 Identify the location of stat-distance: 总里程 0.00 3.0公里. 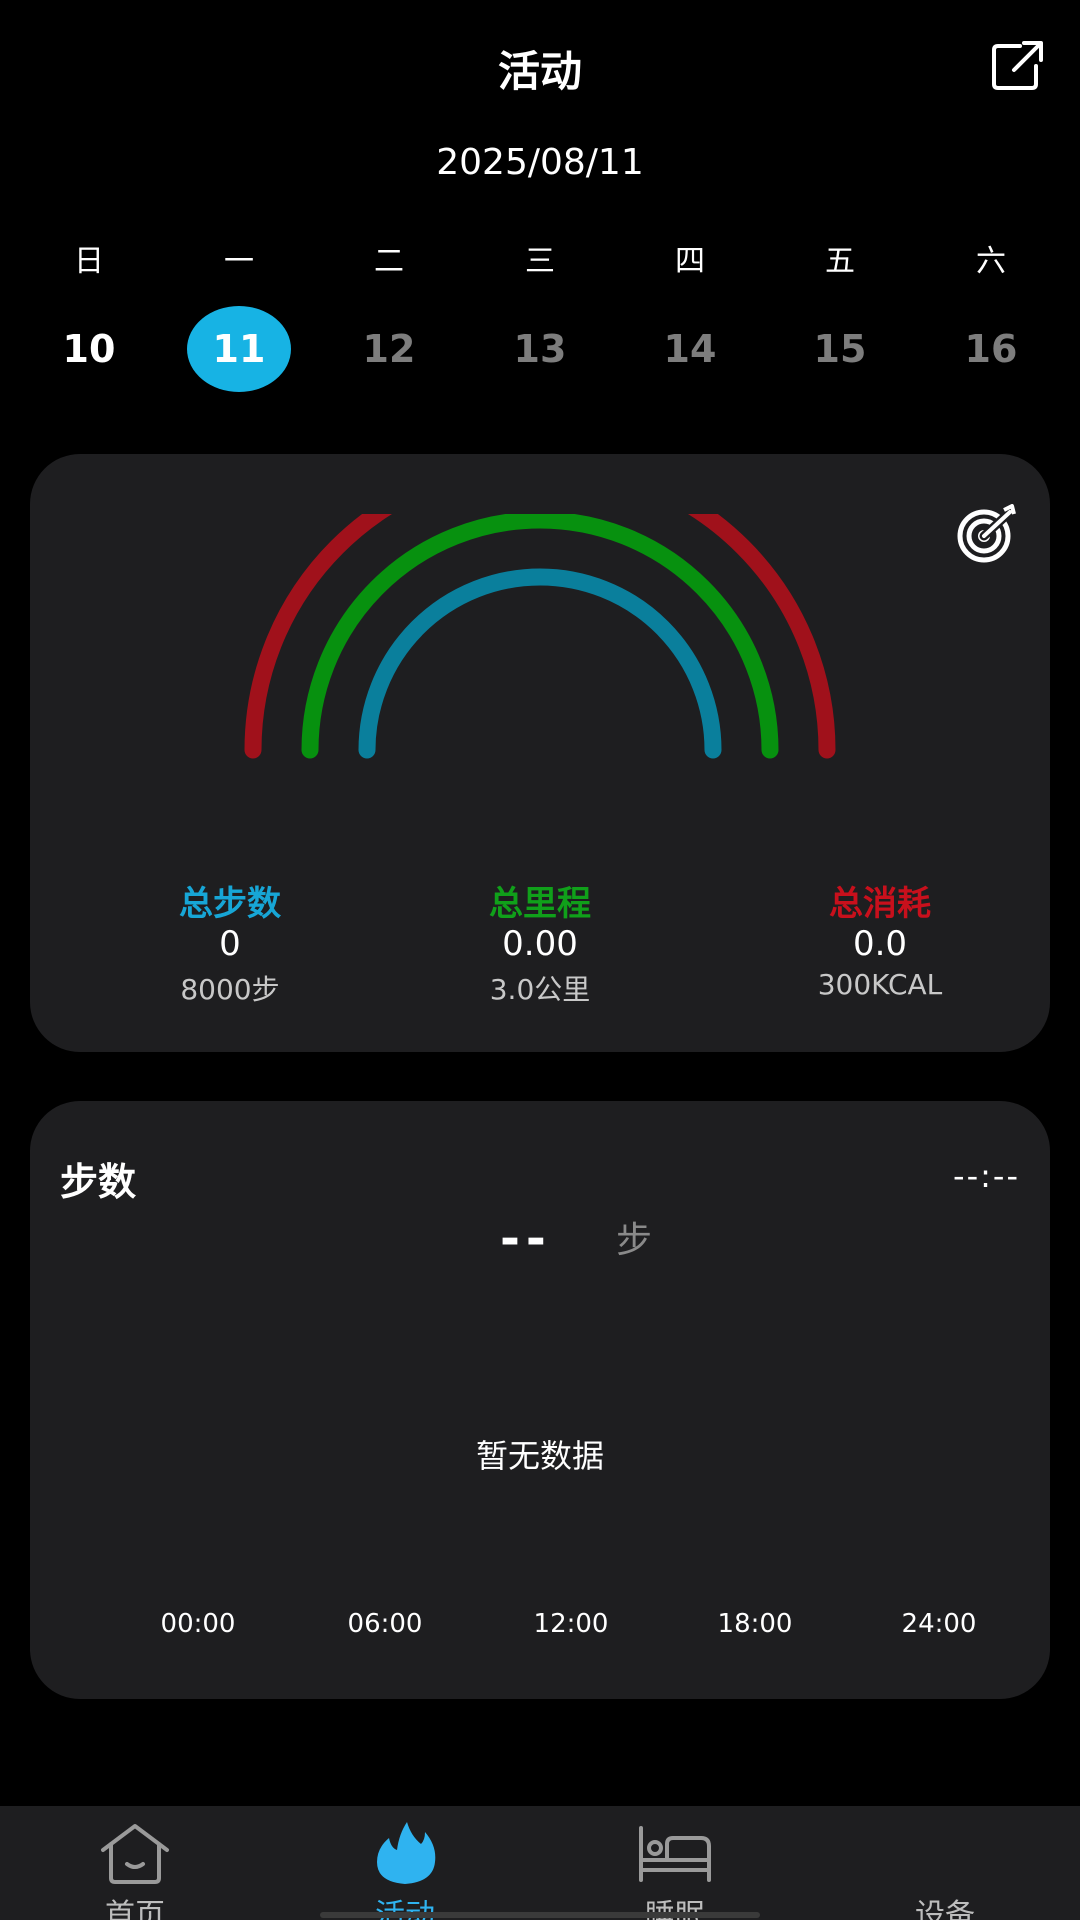
(540, 942).